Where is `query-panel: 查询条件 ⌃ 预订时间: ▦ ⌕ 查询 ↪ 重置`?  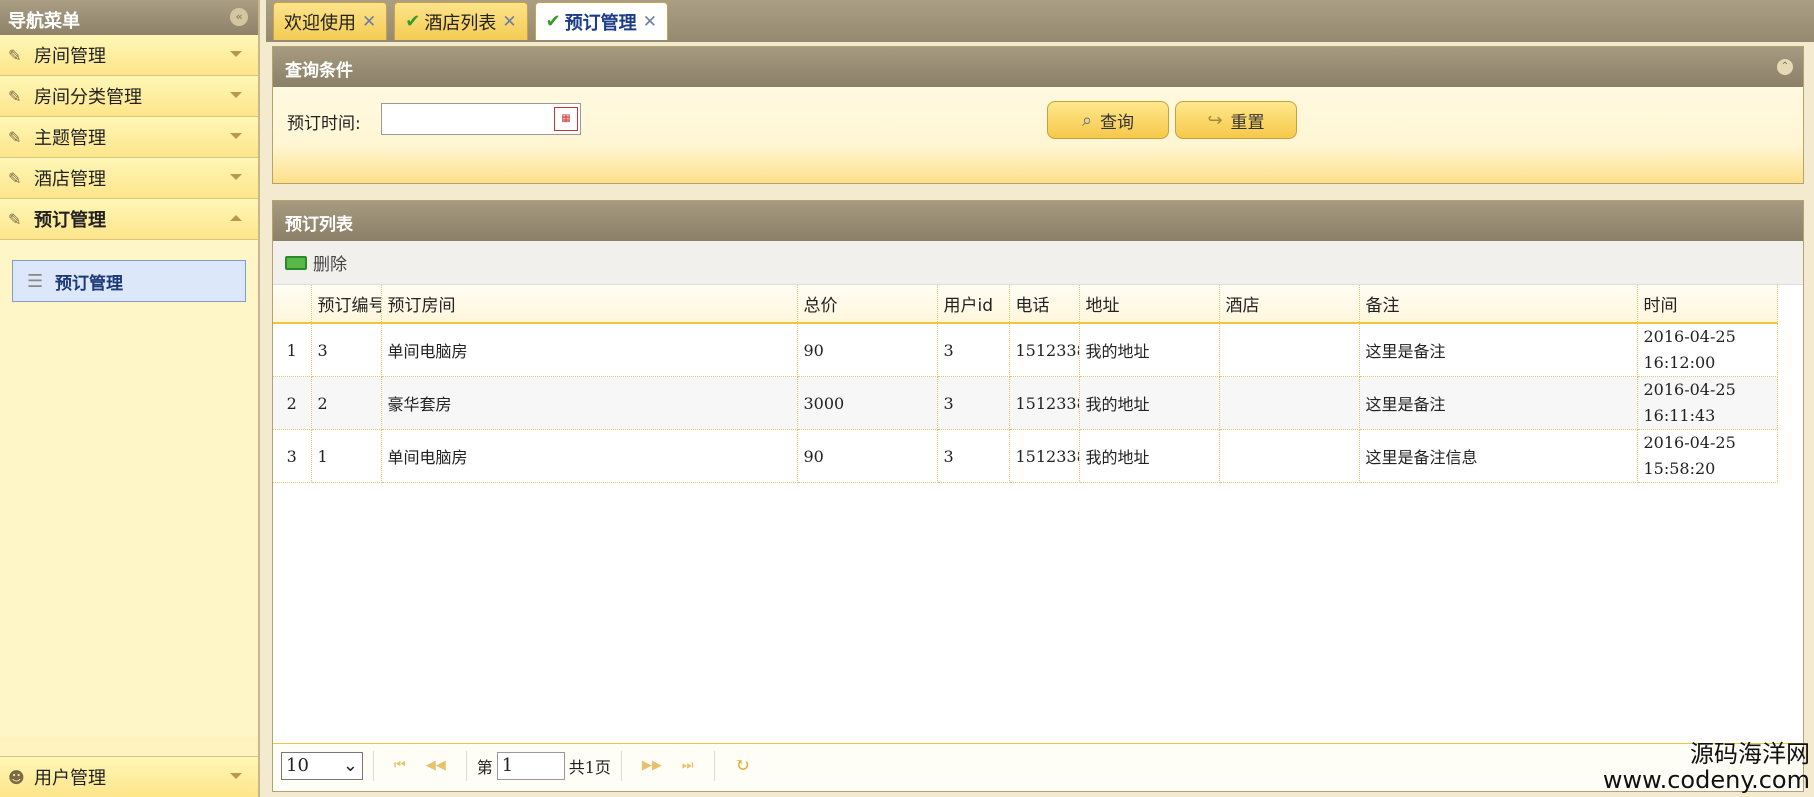 query-panel: 查询条件 ⌃ 预订时间: ▦ ⌕ 查询 ↪ 重置 is located at coordinates (1038, 115).